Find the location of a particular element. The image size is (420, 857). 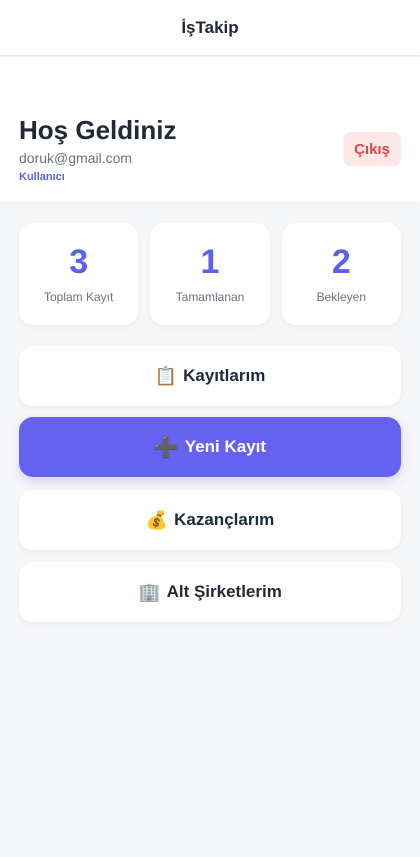

plus-icon: ➕ is located at coordinates (166, 447).